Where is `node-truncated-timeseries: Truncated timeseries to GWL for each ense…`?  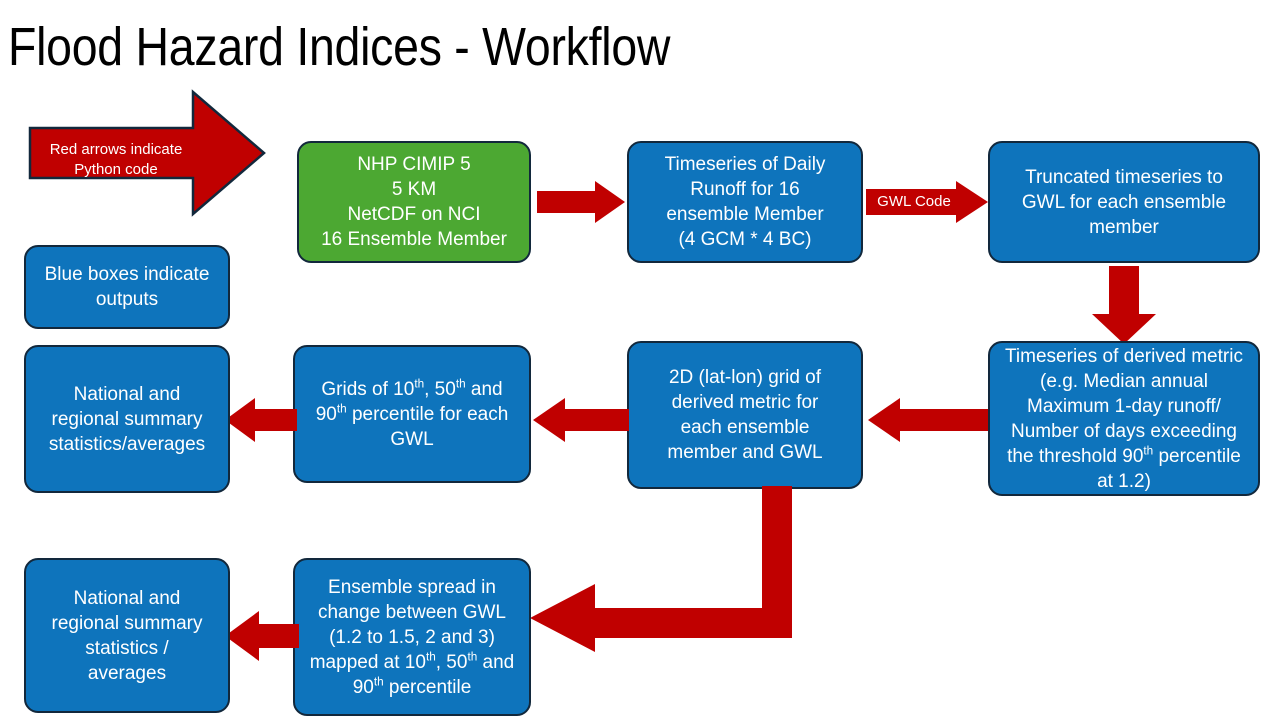 node-truncated-timeseries: Truncated timeseries to GWL for each ense… is located at coordinates (1124, 202).